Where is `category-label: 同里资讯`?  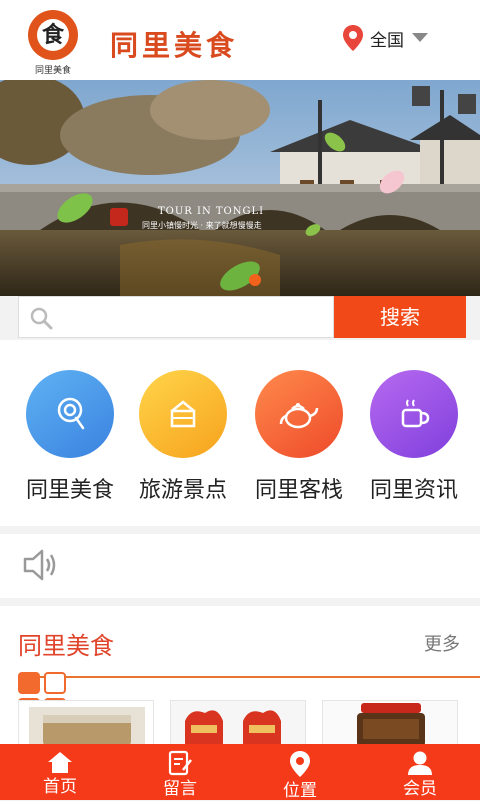 category-label: 同里资讯 is located at coordinates (413, 490).